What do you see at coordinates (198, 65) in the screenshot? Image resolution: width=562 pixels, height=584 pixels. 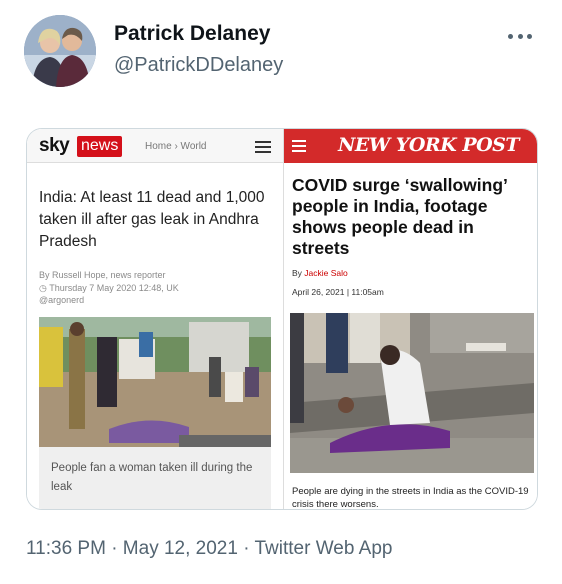 I see `user-handle: @PatrickDDelaney` at bounding box center [198, 65].